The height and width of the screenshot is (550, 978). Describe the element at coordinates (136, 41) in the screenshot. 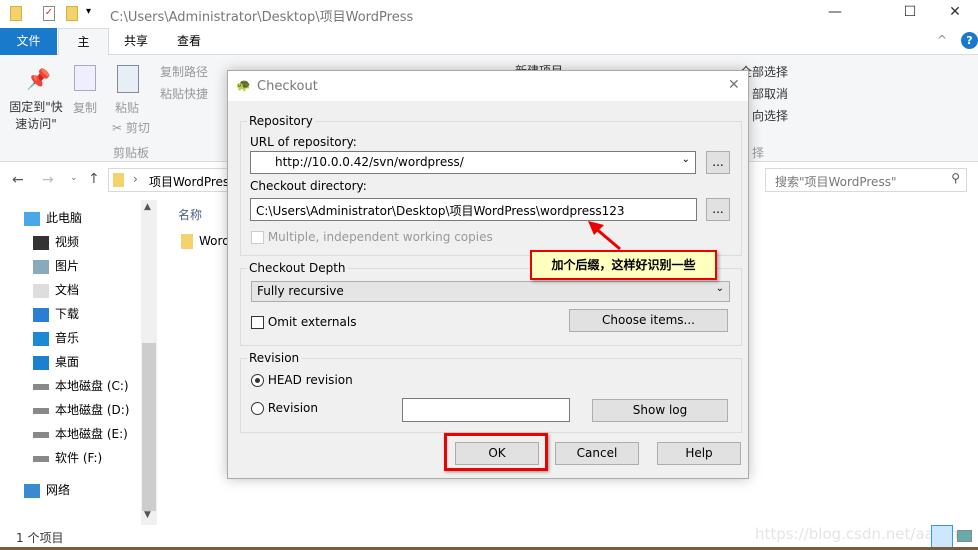

I see `tab-share: 共享` at that location.